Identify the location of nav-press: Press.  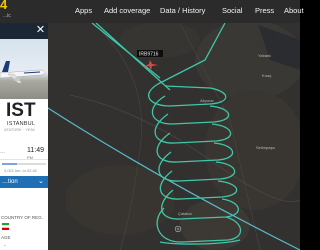
(264, 11).